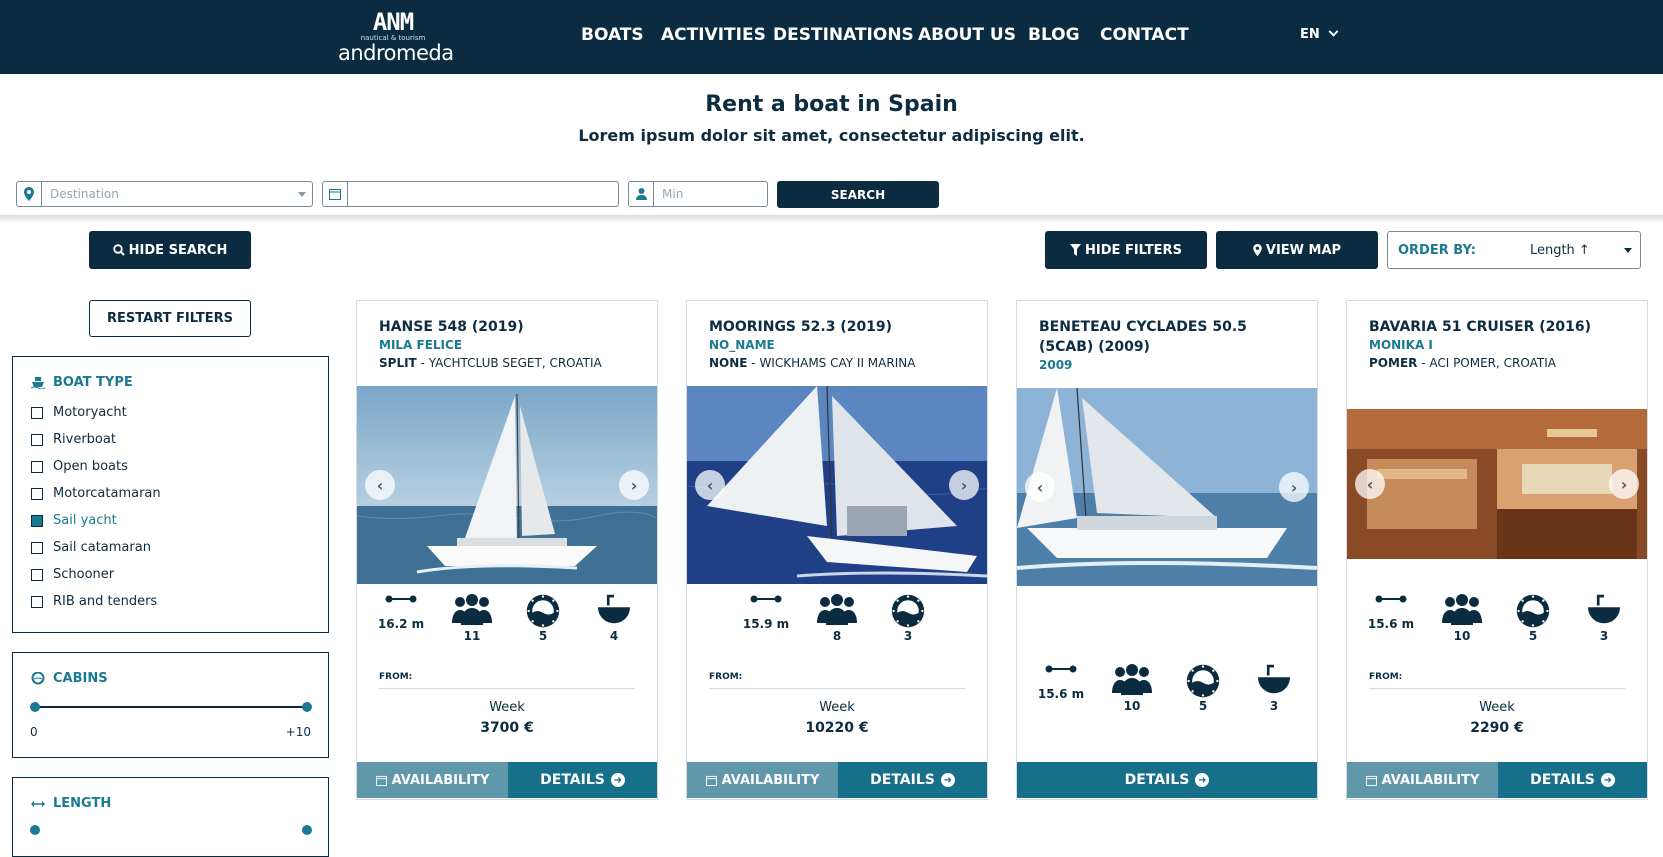  What do you see at coordinates (91, 547) in the screenshot?
I see `boat-type-option: Sail catamaran` at bounding box center [91, 547].